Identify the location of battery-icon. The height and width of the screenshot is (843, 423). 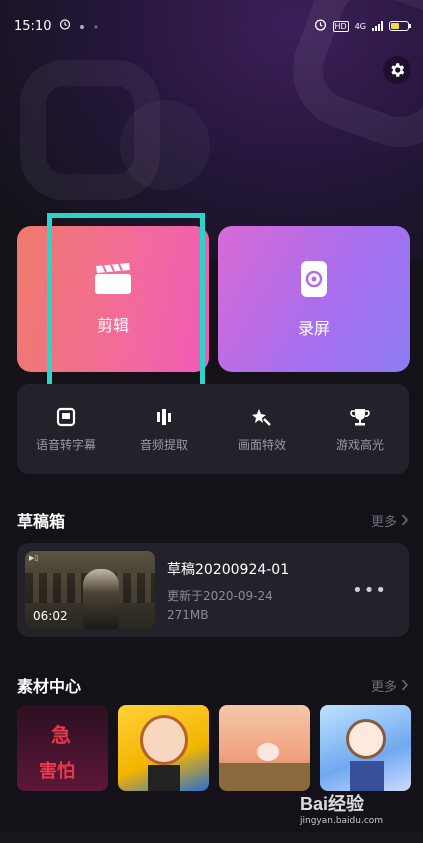
(400, 26).